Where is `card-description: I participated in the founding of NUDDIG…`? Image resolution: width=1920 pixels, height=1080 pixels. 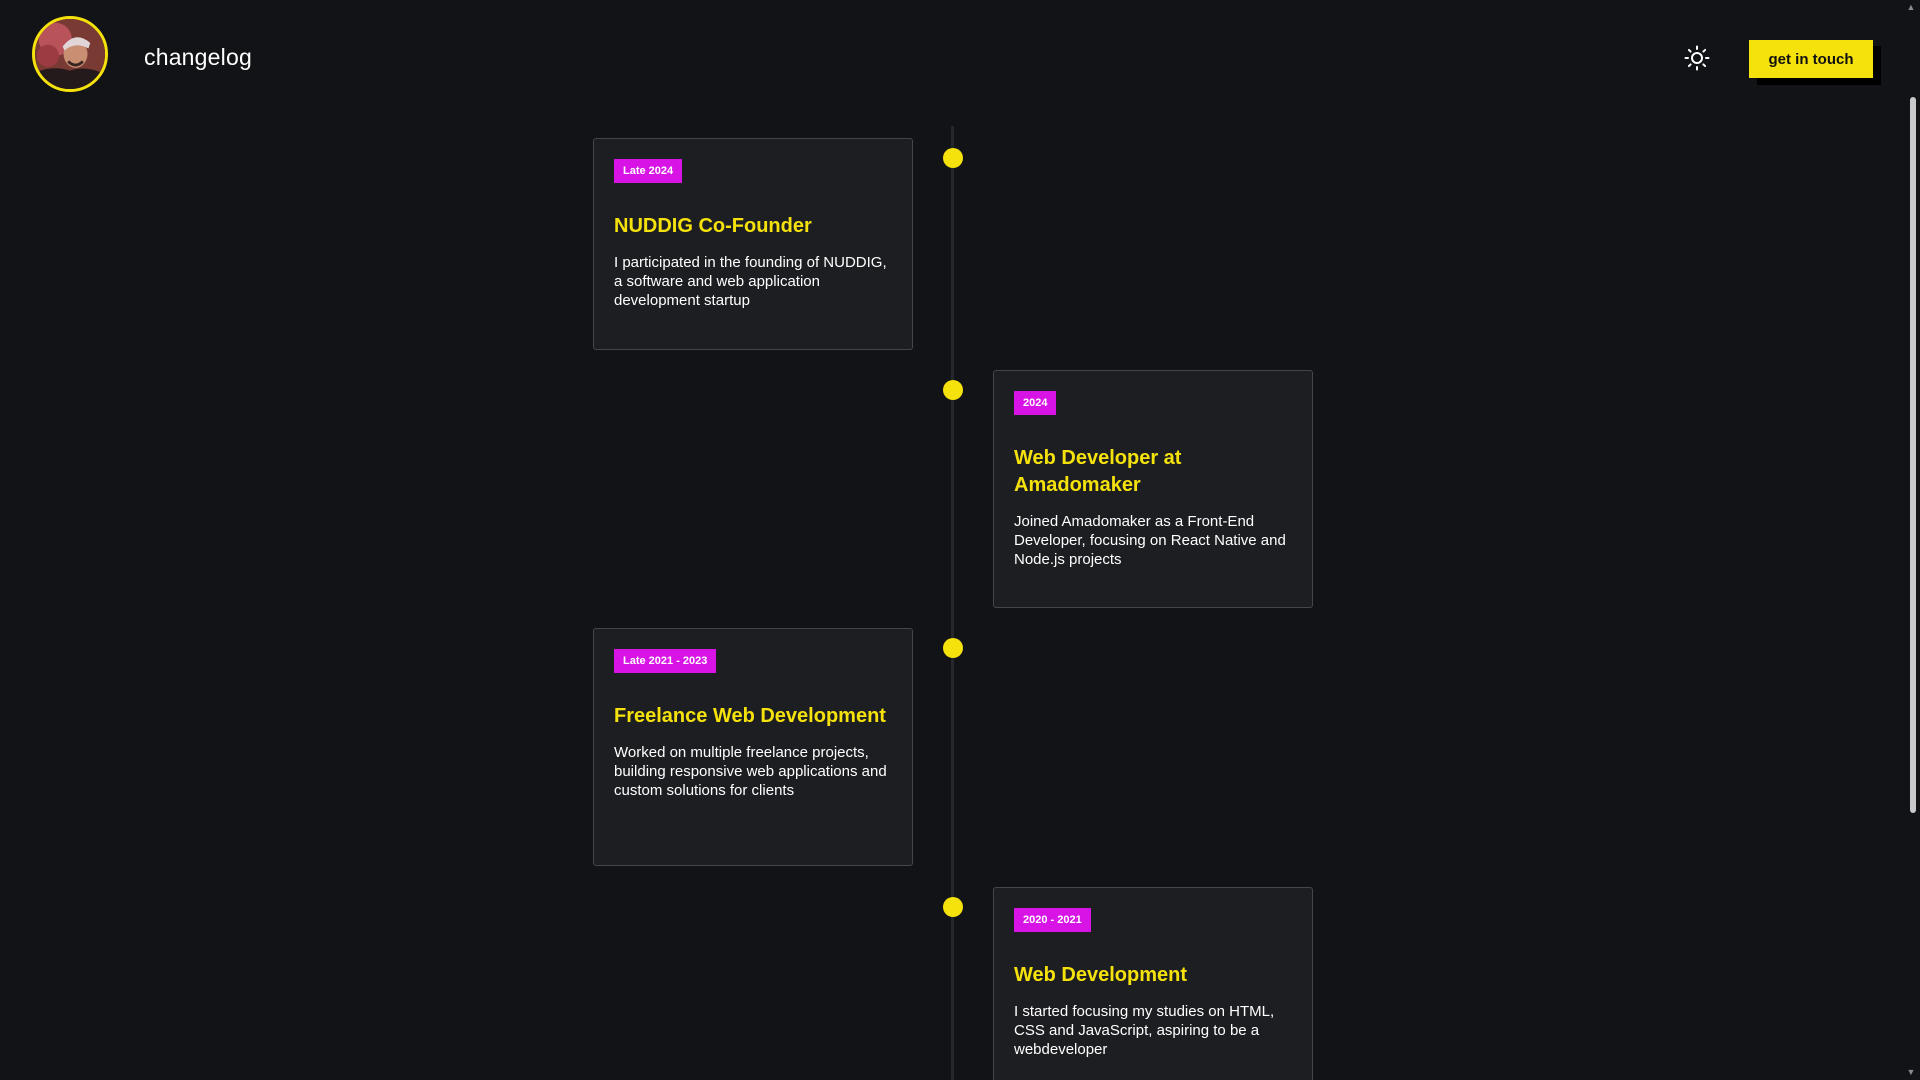 card-description: I participated in the founding of NUDDIG… is located at coordinates (750, 281).